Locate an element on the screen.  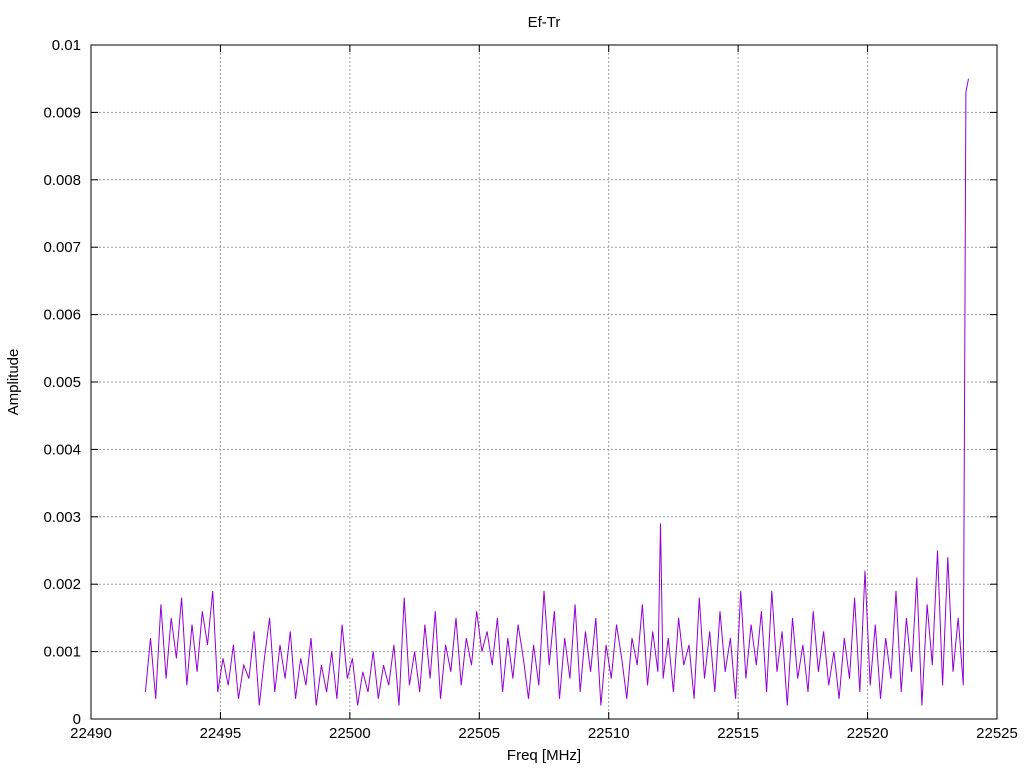
x-tick-label: 22505 is located at coordinates (479, 733).